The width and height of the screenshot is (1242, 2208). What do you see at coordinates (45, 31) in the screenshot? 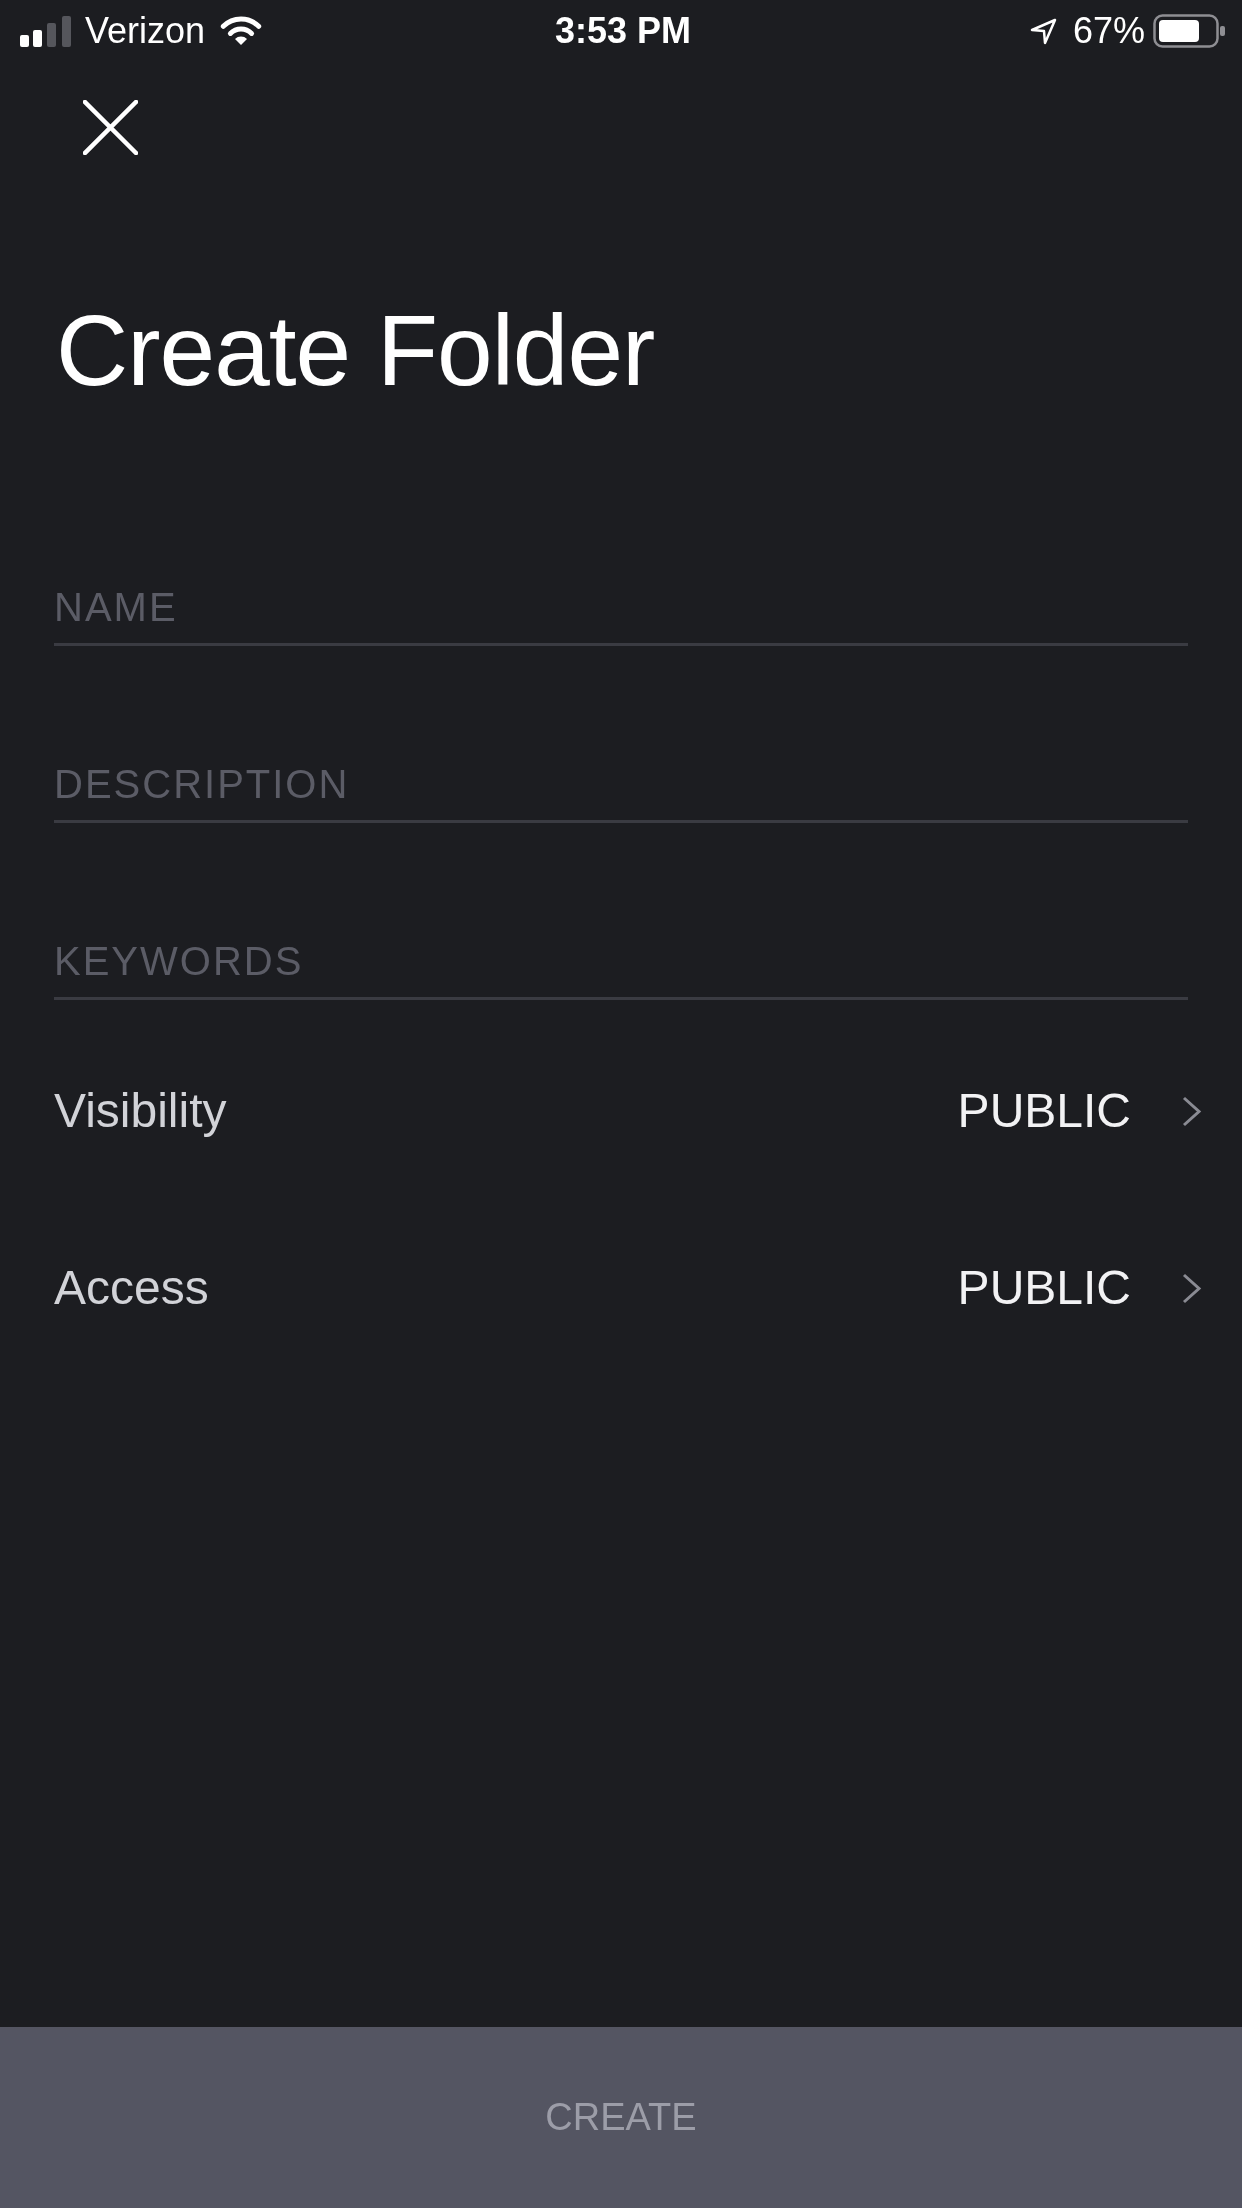
I see `signal-icon` at bounding box center [45, 31].